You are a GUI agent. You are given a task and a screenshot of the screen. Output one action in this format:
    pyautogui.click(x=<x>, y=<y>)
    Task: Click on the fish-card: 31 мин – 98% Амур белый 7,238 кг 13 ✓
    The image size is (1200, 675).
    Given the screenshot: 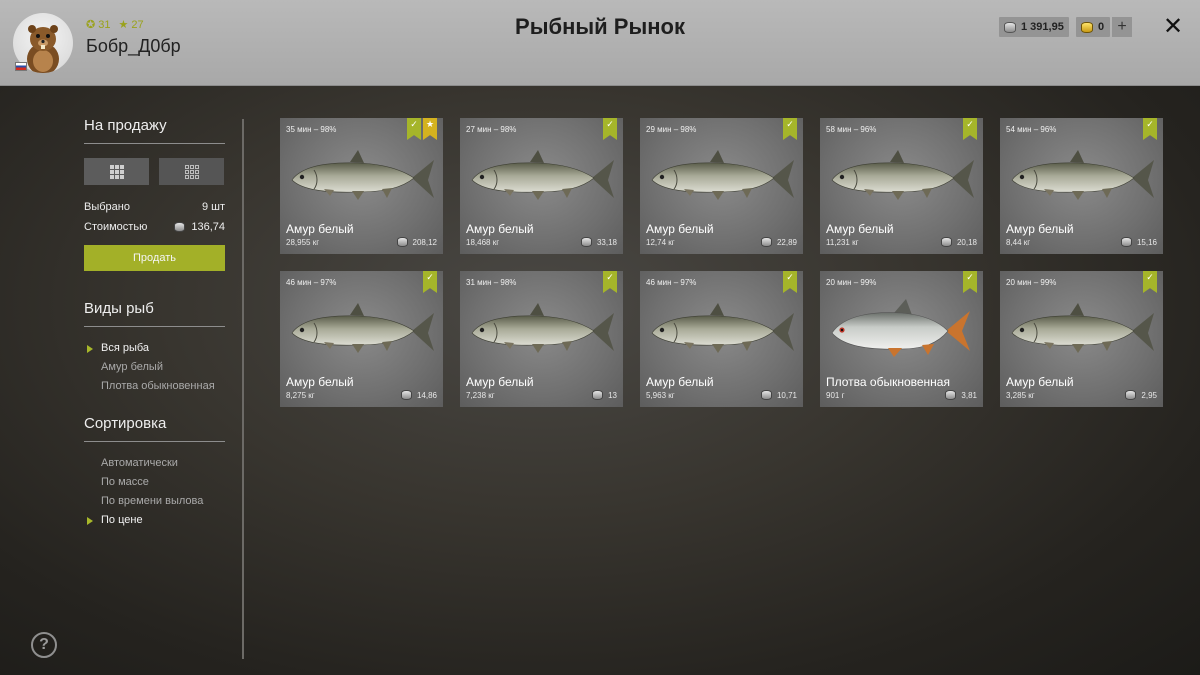 What is the action you would take?
    pyautogui.click(x=541, y=339)
    